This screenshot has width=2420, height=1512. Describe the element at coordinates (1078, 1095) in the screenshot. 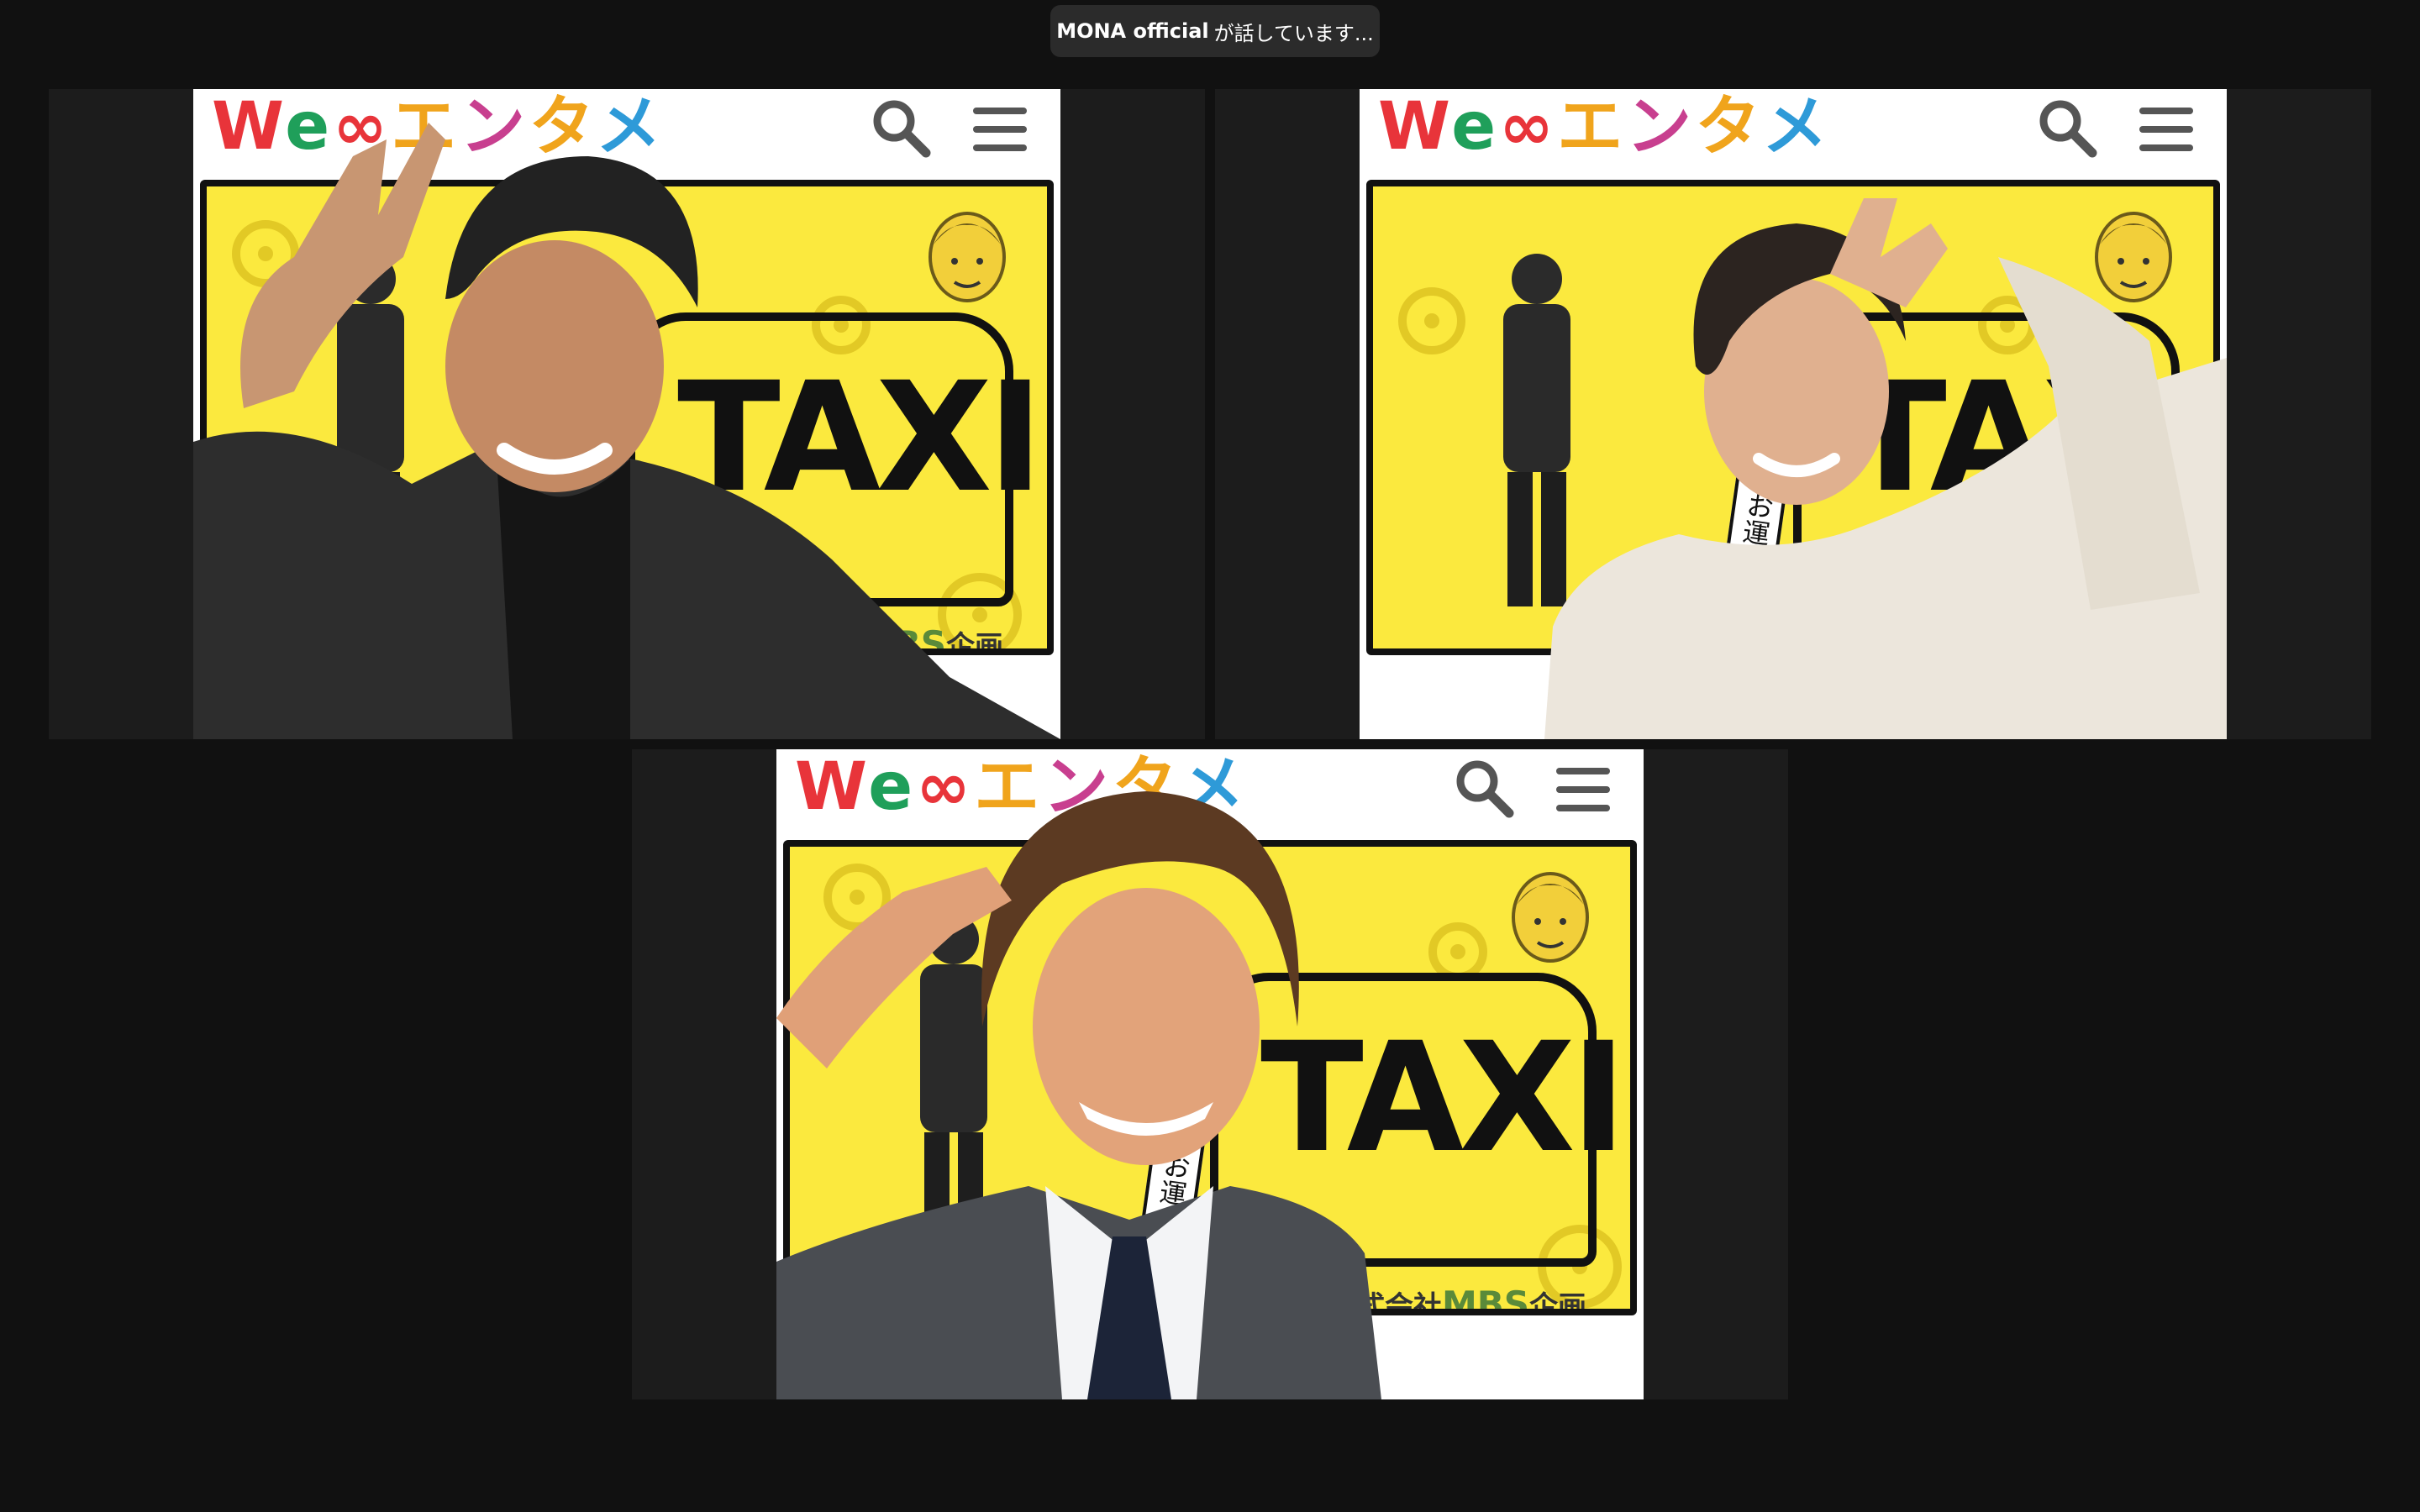

I see `participant-3-video` at that location.